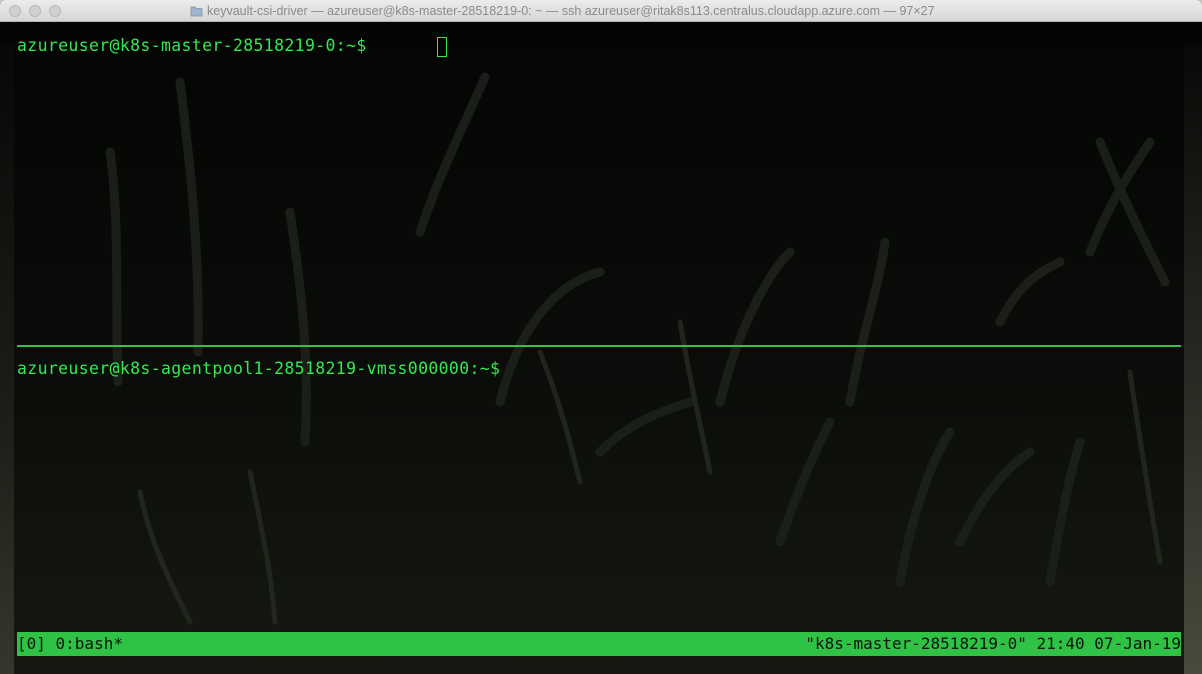  I want to click on right-edge-wallpaper, so click(1193, 359).